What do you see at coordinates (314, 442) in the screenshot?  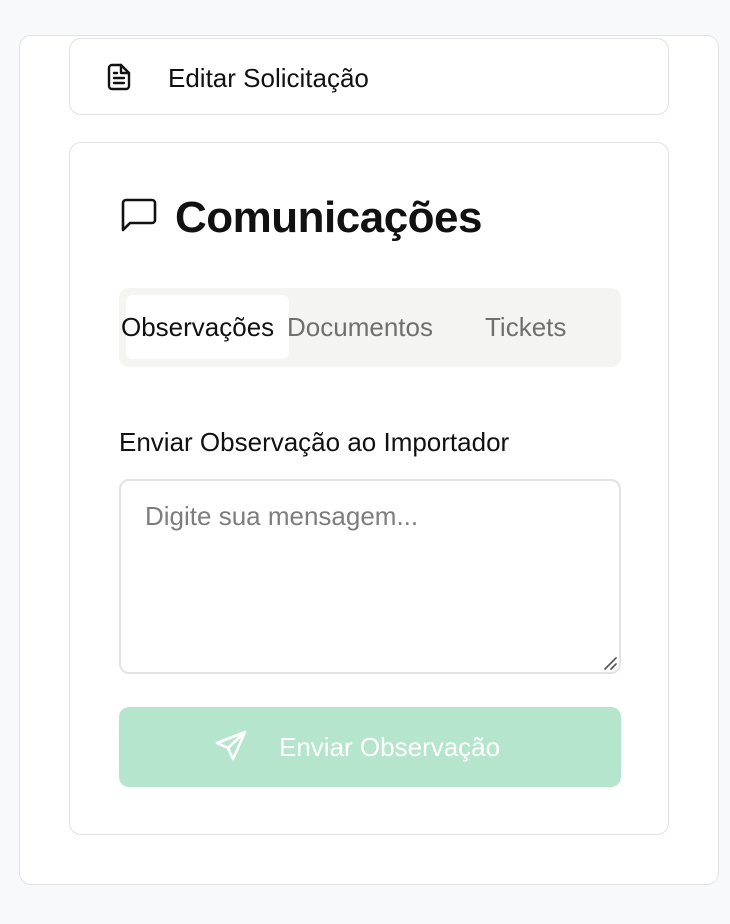 I see `message-field-label: Enviar Observação ao Importador` at bounding box center [314, 442].